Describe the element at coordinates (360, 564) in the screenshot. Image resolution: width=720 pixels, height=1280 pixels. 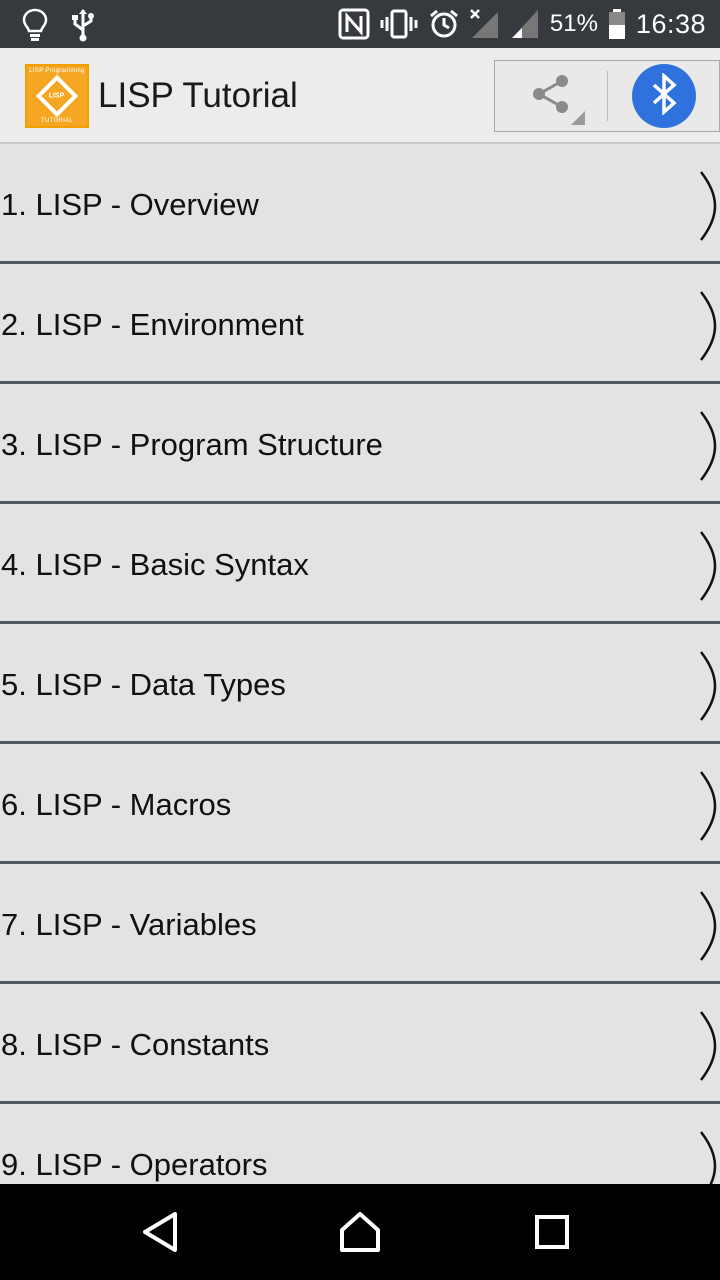
I see `list-item: 4. LISP - Basic Syntax` at that location.